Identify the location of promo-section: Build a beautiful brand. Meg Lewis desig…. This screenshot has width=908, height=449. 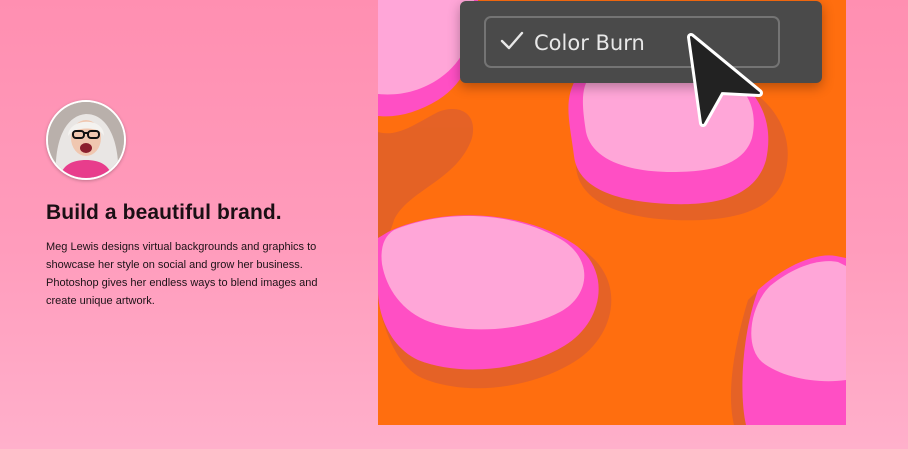
(191, 205).